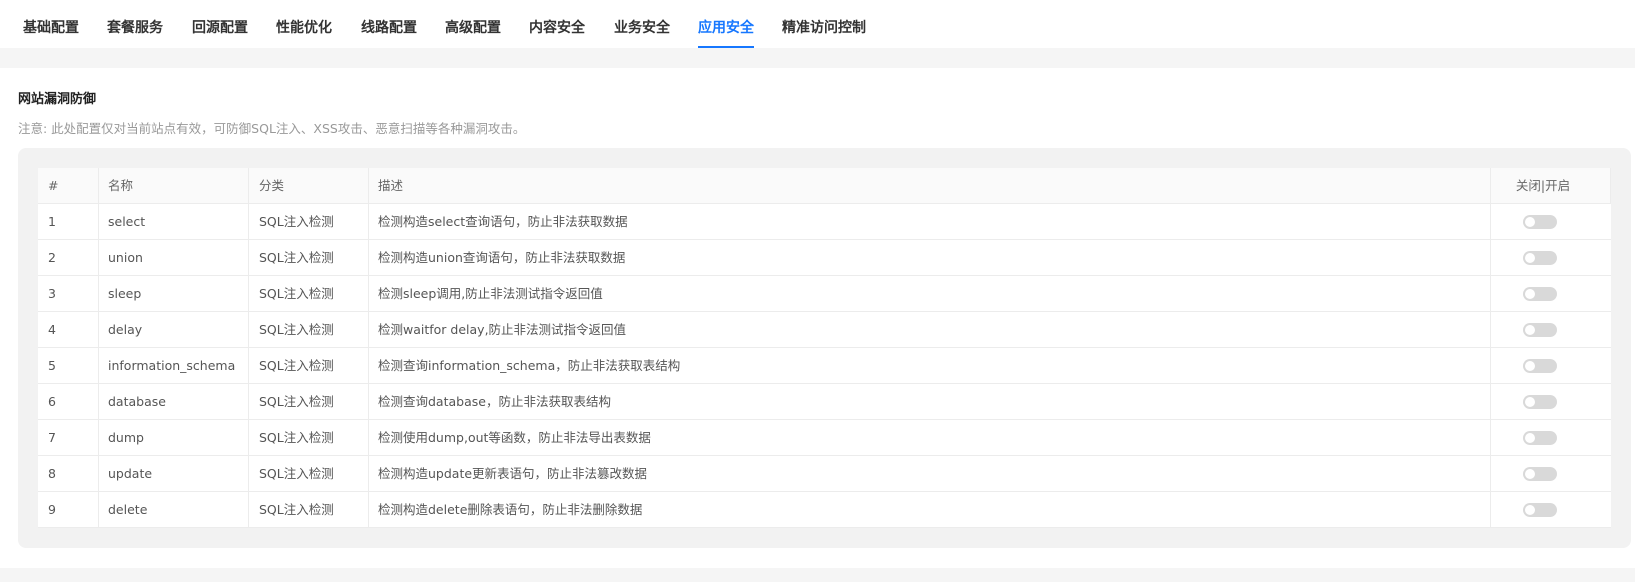 This screenshot has height=582, width=1635. I want to click on row-idx: 9, so click(52, 509).